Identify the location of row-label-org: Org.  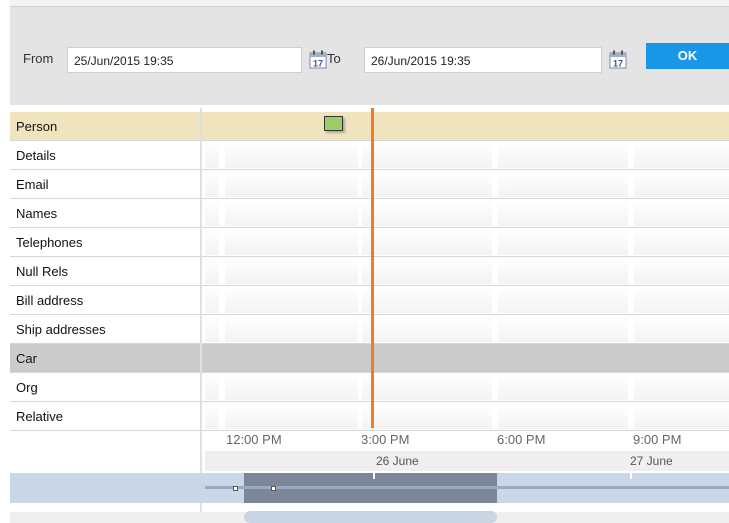
(27, 387).